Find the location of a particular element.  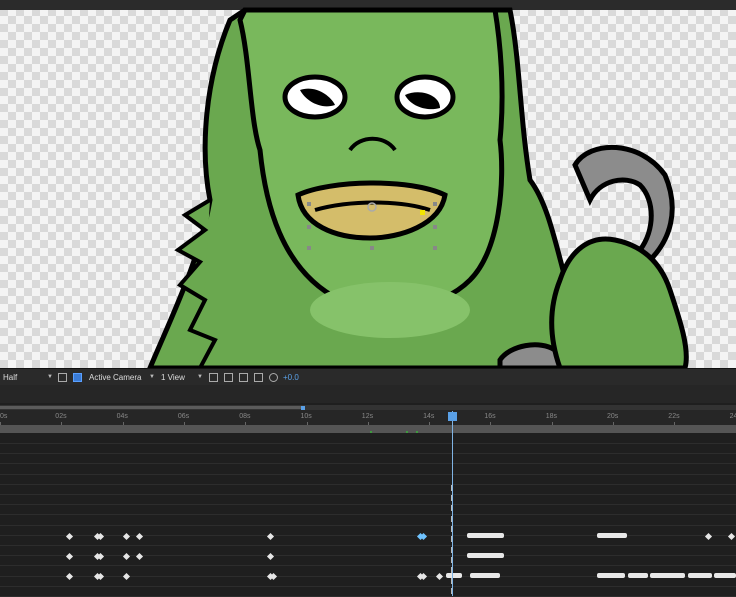

exposure-reset-icon is located at coordinates (273, 377).